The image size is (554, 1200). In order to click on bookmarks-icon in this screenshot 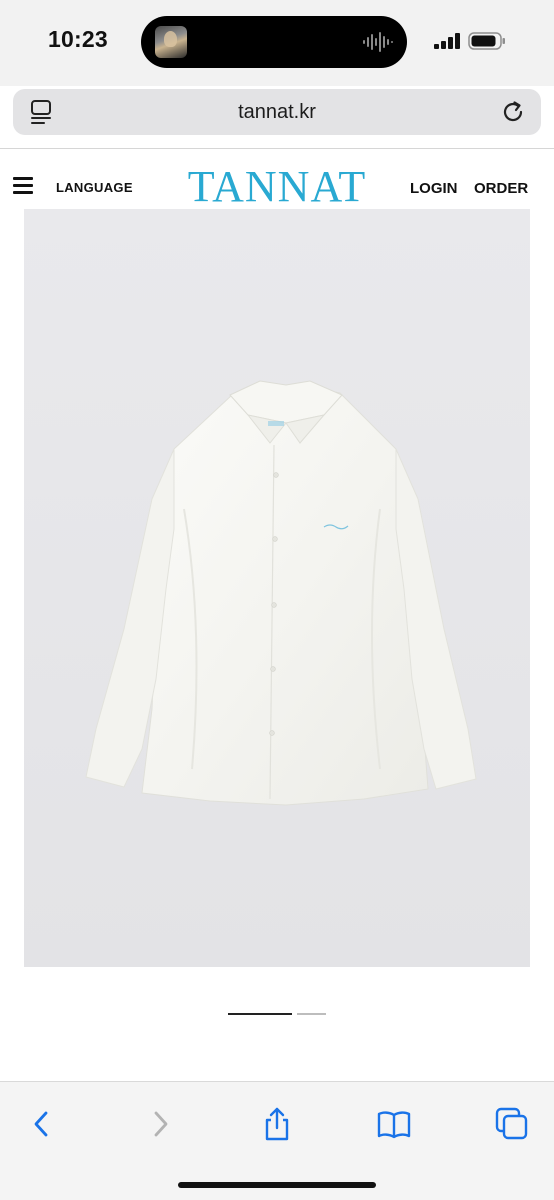, I will do `click(394, 1124)`.